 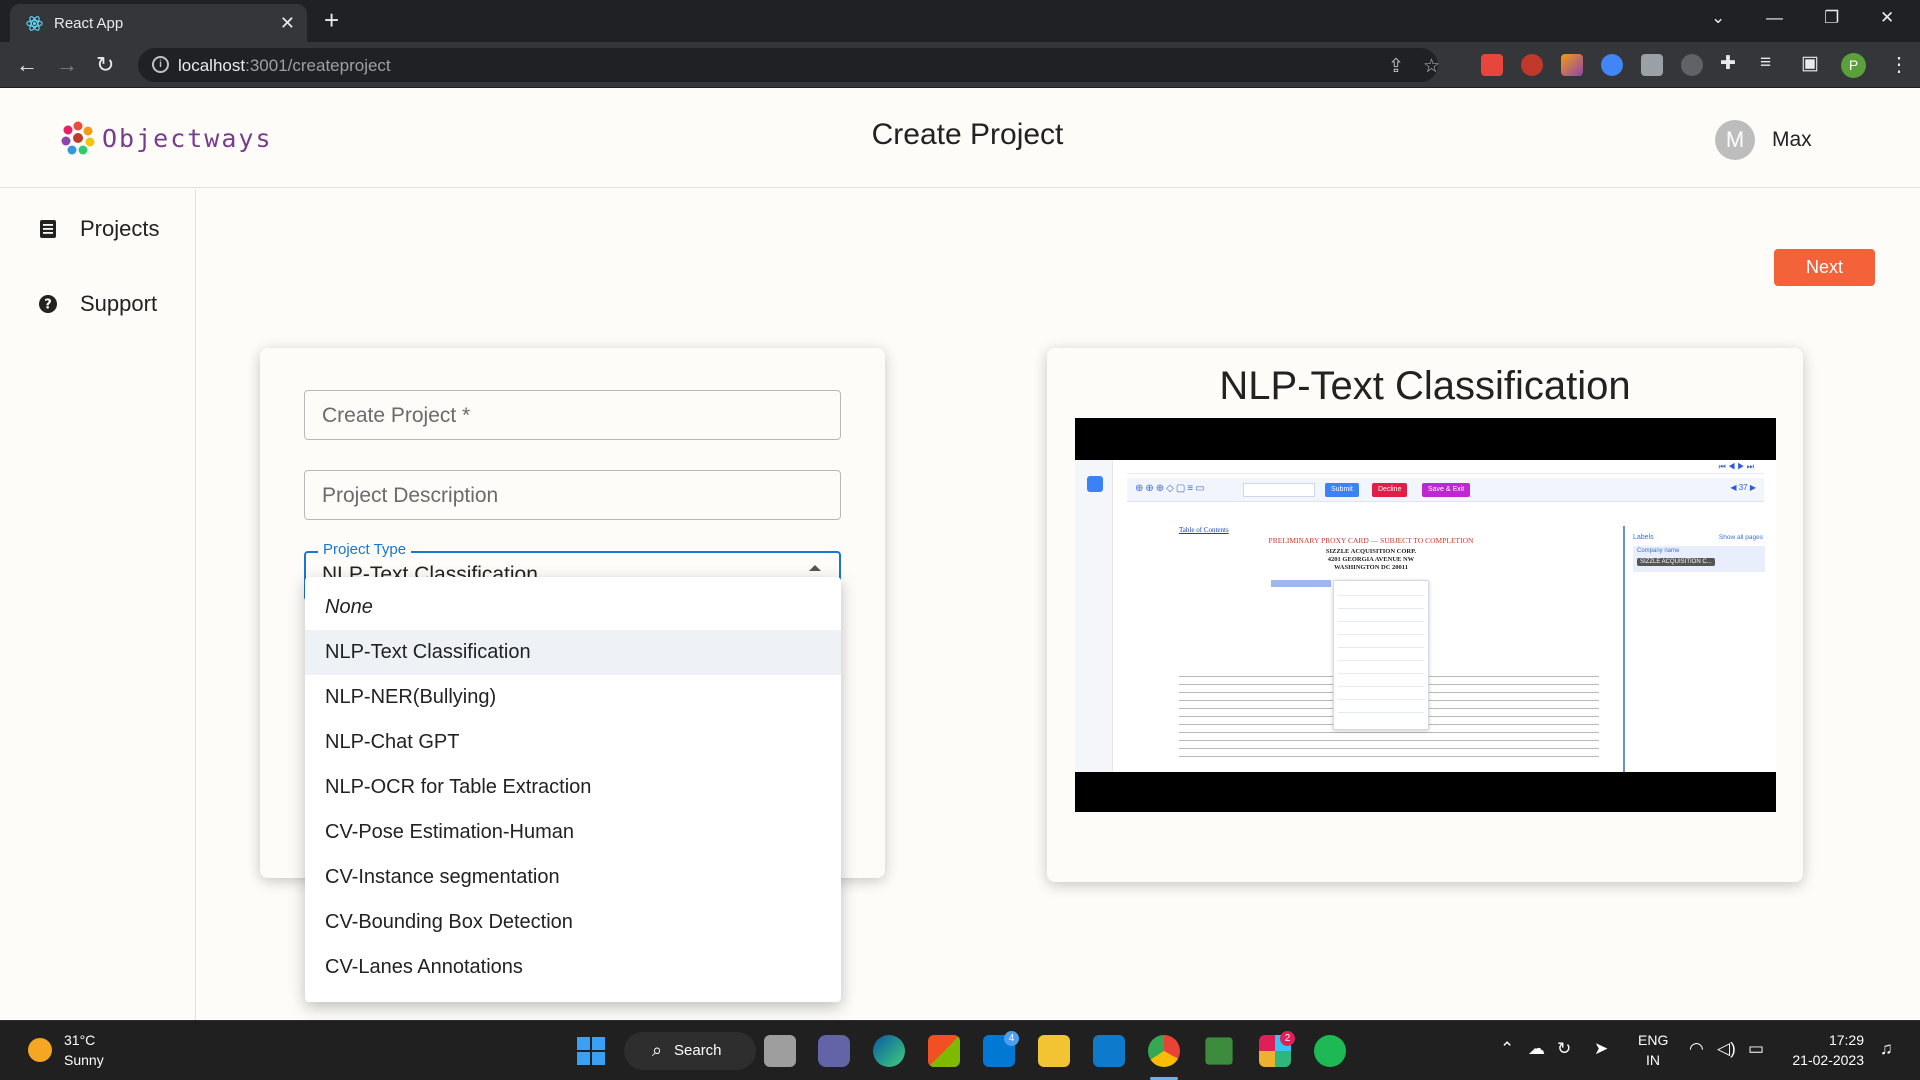 I want to click on tab-search-icon: ⌄, so click(x=1718, y=18).